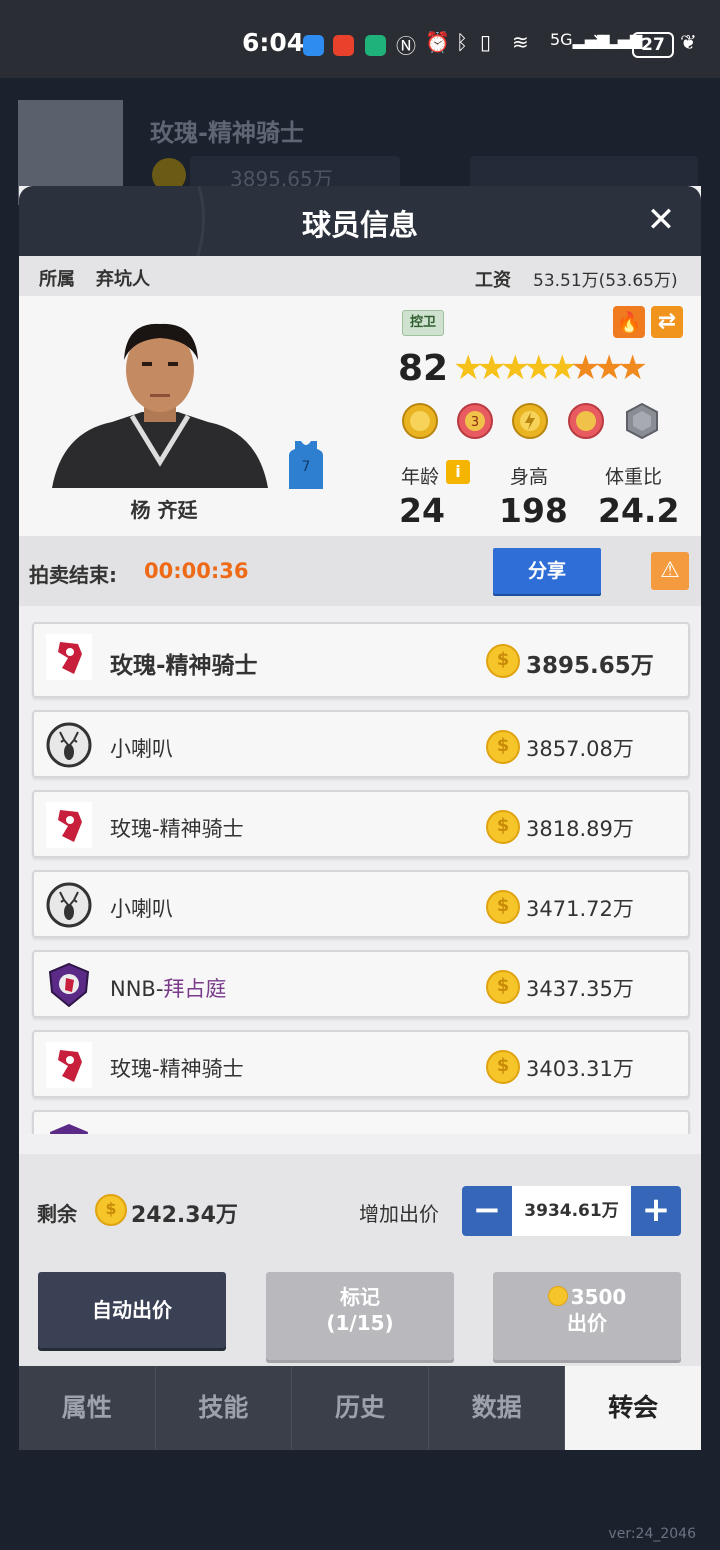 The height and width of the screenshot is (1550, 720). What do you see at coordinates (580, 989) in the screenshot?
I see `bid-amount: 3437.35万` at bounding box center [580, 989].